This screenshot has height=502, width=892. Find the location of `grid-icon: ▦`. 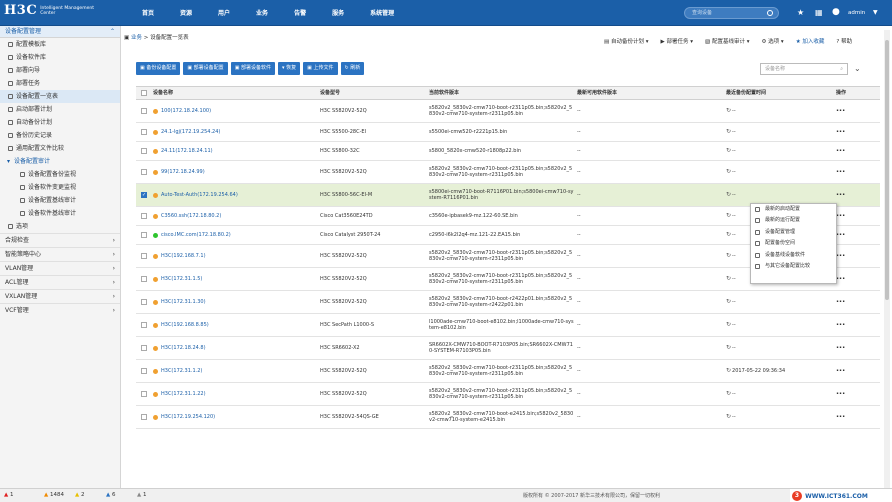

grid-icon: ▦ is located at coordinates (819, 12).